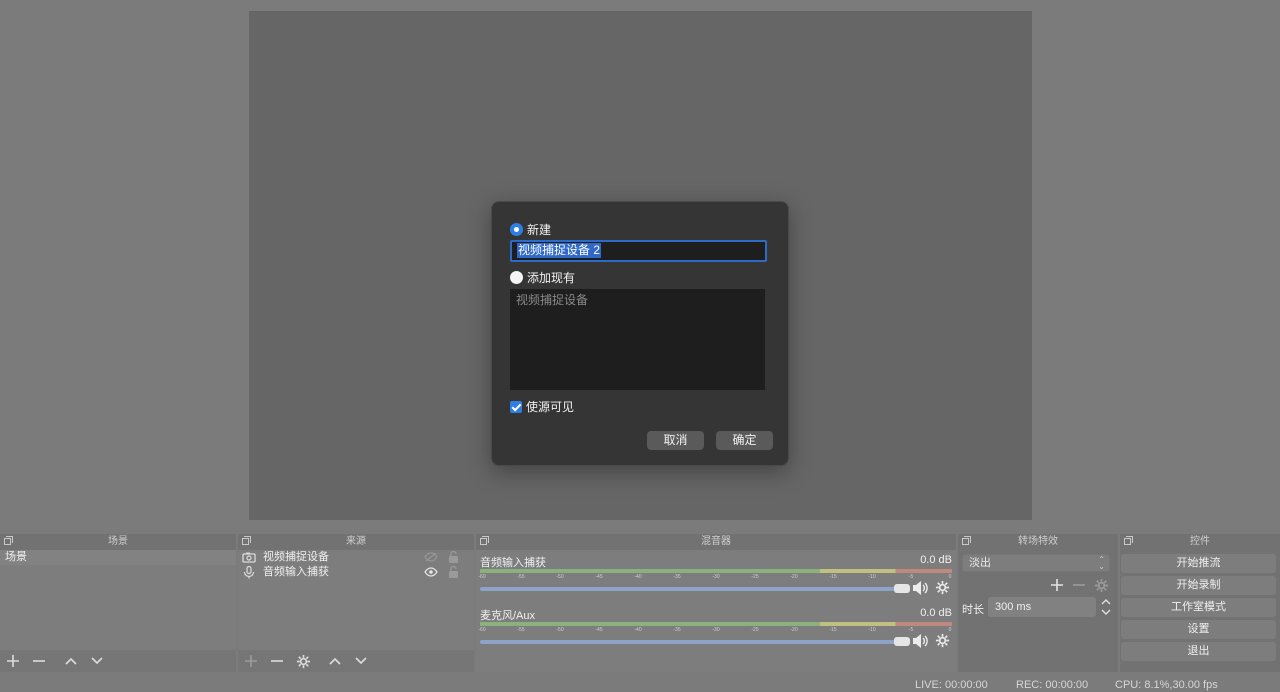  Describe the element at coordinates (356, 557) in the screenshot. I see `source-item: 视频捕捉设备` at that location.